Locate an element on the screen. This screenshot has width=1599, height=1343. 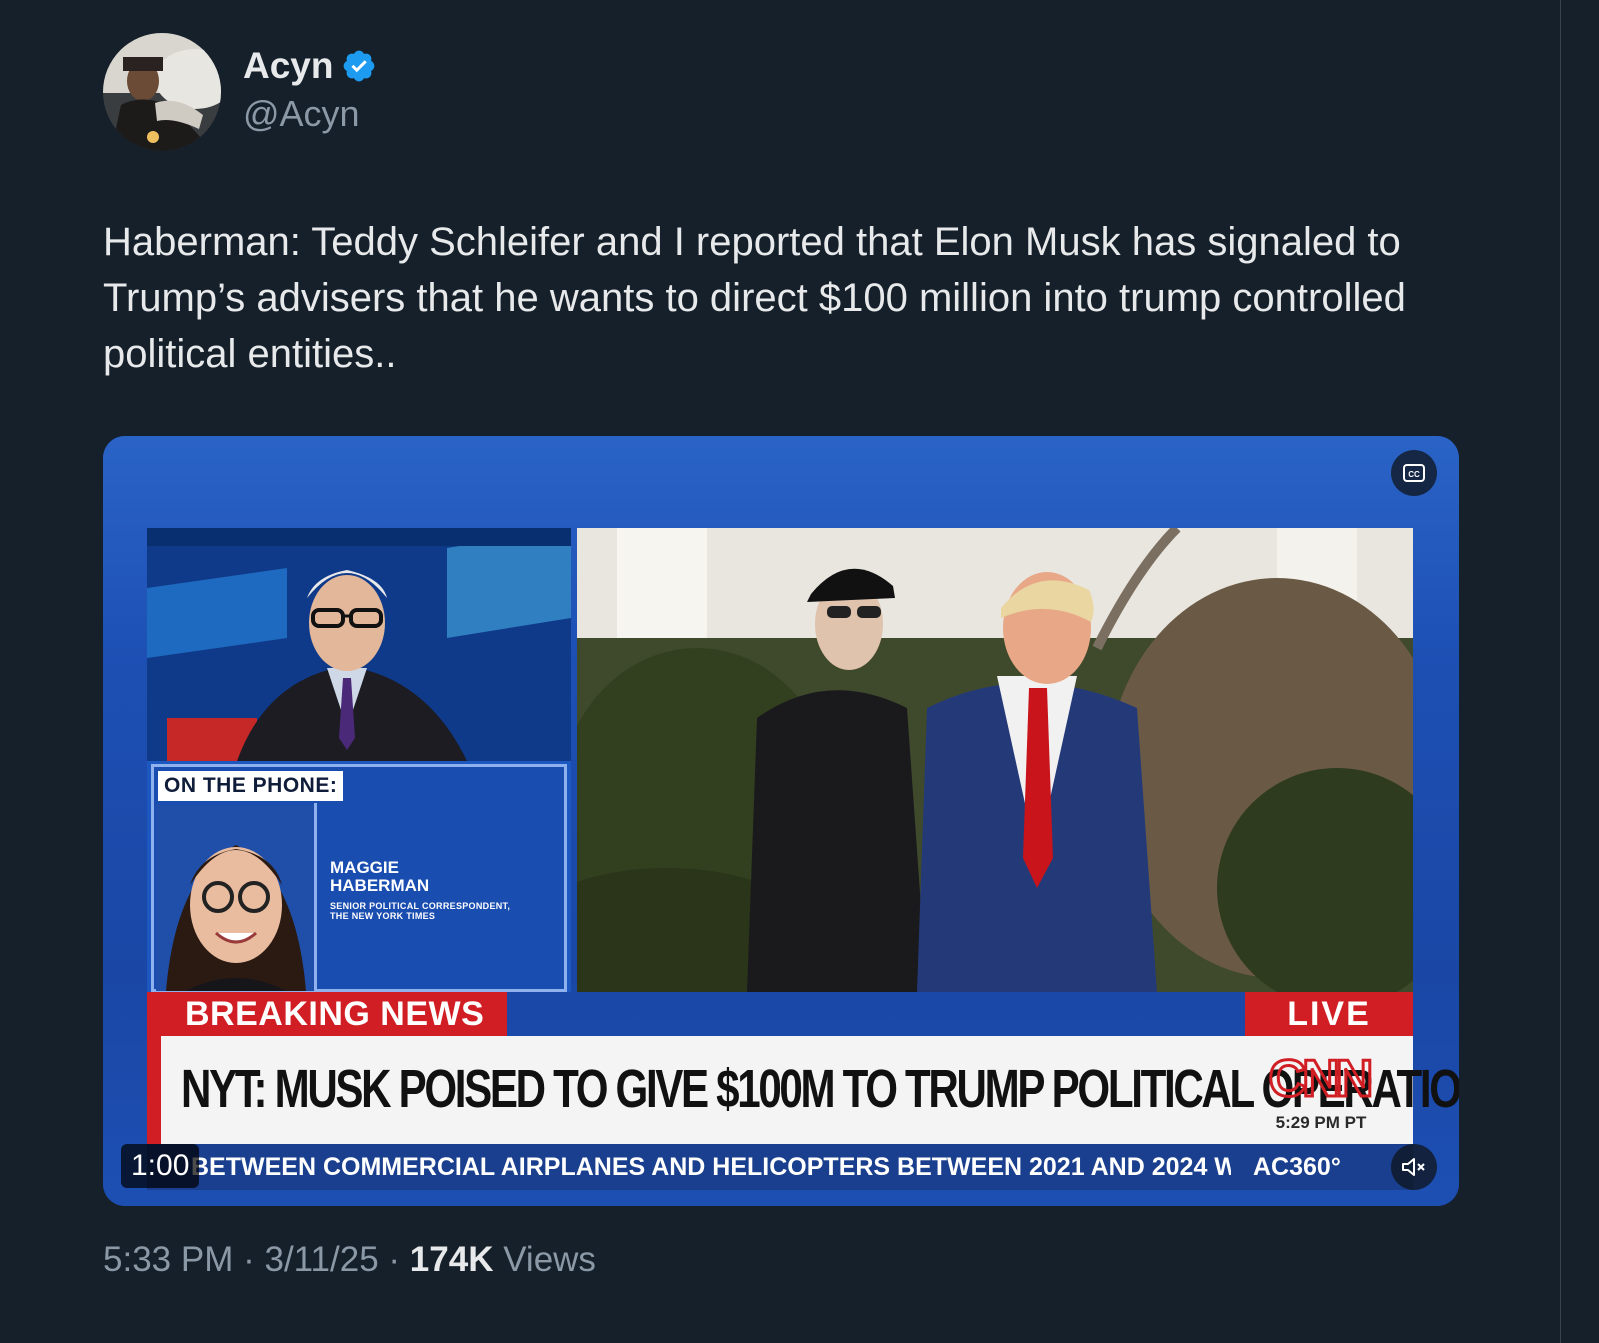
closed-captions-icon: CC is located at coordinates (1414, 473).